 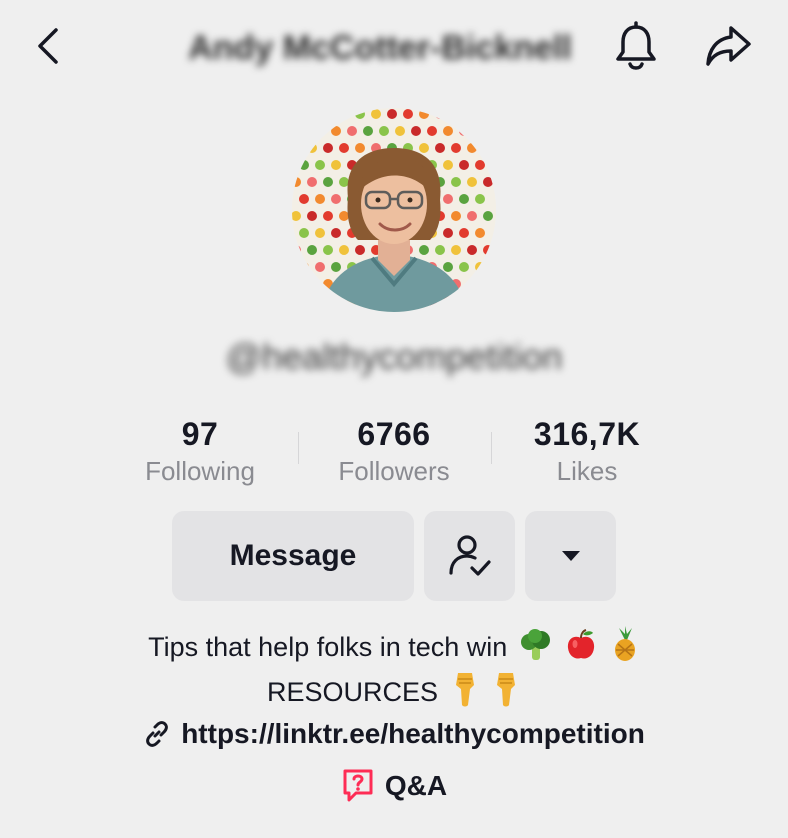 I want to click on chevron-left-icon, so click(x=48, y=46).